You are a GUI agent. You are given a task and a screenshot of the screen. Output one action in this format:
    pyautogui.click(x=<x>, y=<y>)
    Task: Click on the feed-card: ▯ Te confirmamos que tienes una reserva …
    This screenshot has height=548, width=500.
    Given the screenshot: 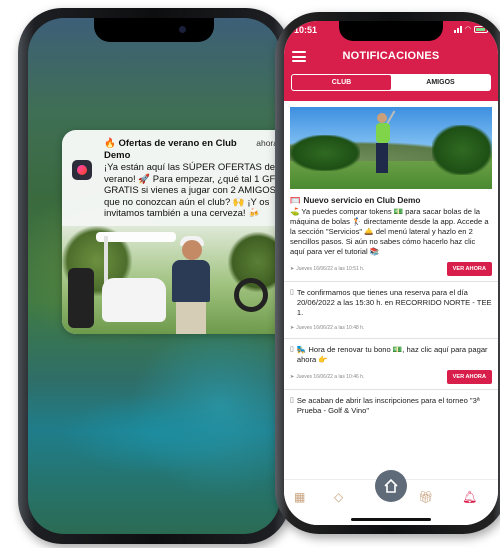 What is the action you would take?
    pyautogui.click(x=391, y=310)
    